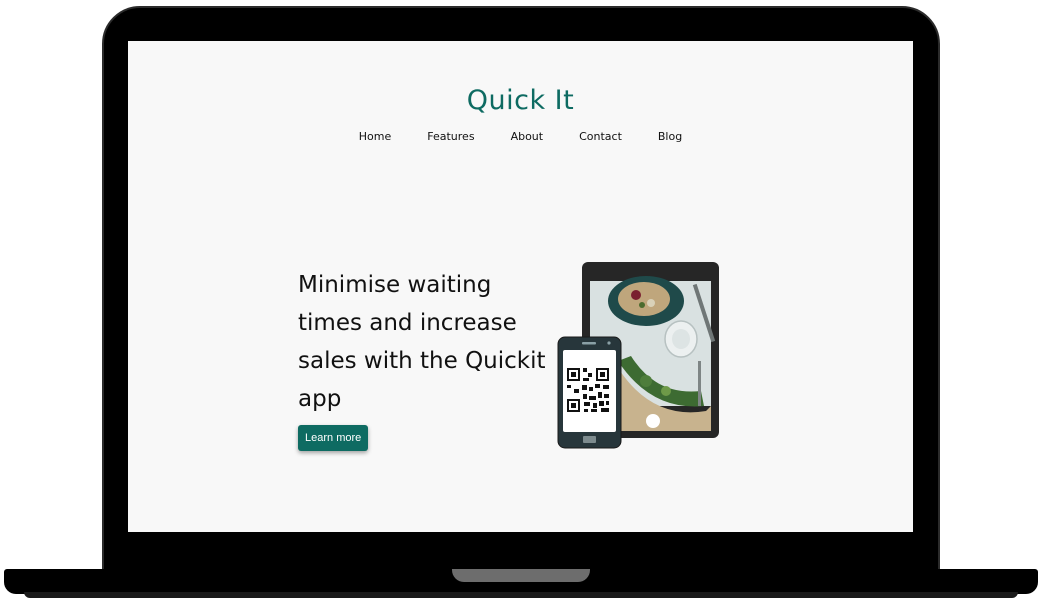 Image resolution: width=1043 pixels, height=611 pixels. I want to click on nav-home: Home, so click(375, 136).